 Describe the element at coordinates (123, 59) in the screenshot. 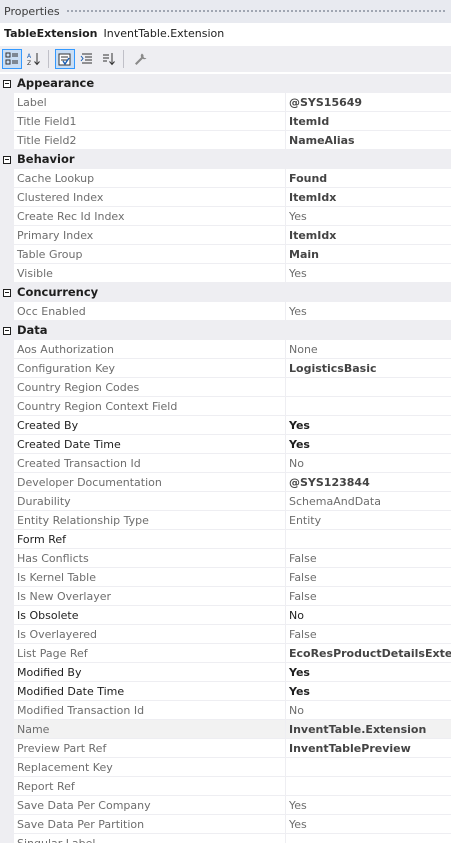

I see `toolbar-separator` at that location.